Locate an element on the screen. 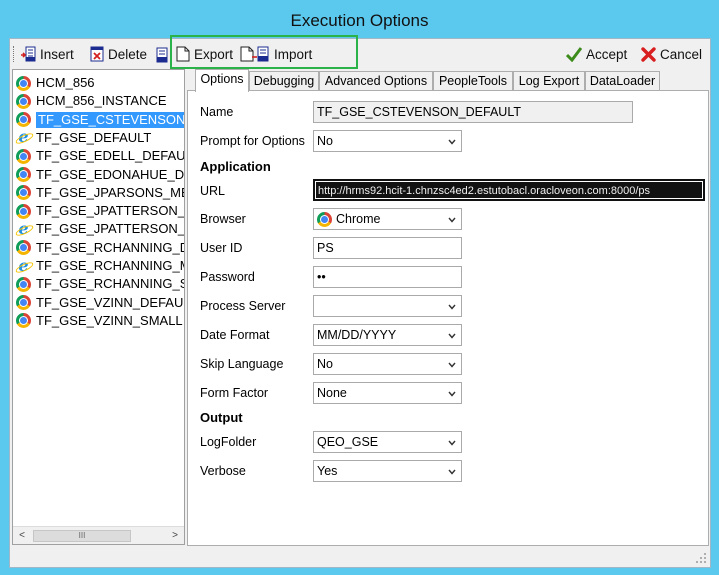 Image resolution: width=719 pixels, height=575 pixels. list-item: TF_GSE_EDELL_DEFAU is located at coordinates (100, 156).